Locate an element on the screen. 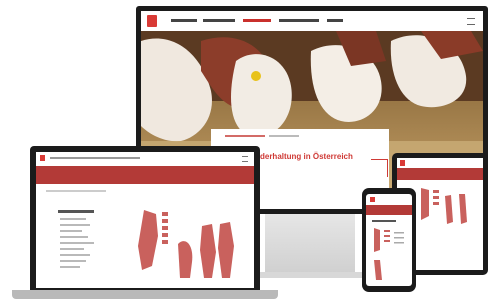  phone-beef-cuts is located at coordinates (389, 254).